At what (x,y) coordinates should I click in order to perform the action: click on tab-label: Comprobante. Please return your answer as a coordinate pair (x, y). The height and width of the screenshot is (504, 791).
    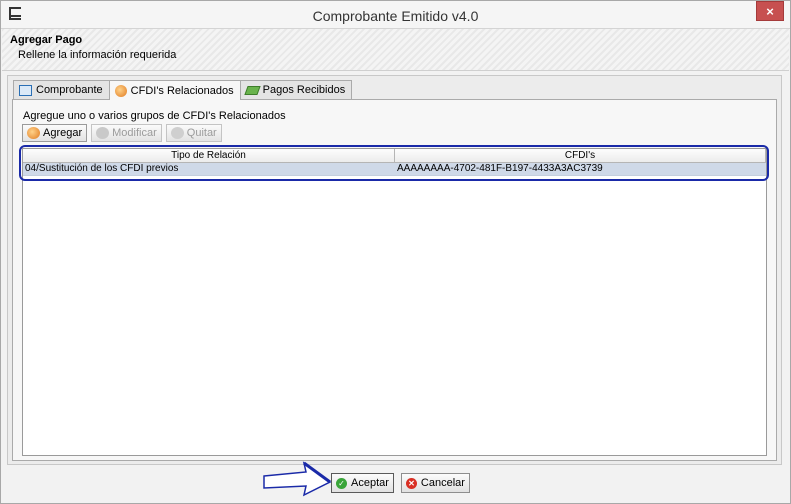
    Looking at the image, I should click on (69, 90).